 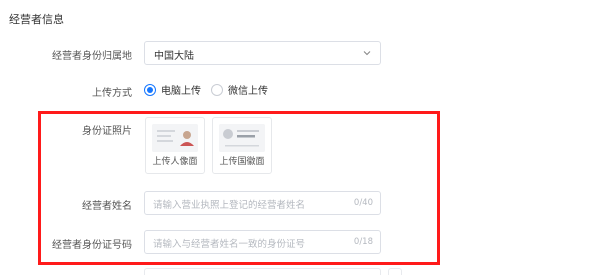 What do you see at coordinates (92, 245) in the screenshot?
I see `operator-id-number-label: 经营者身份证号码` at bounding box center [92, 245].